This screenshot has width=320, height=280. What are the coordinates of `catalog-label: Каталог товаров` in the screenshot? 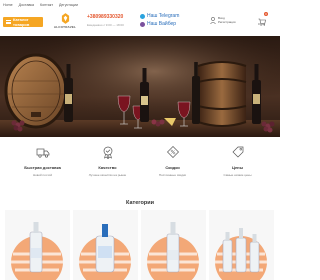 It's located at (21, 22).